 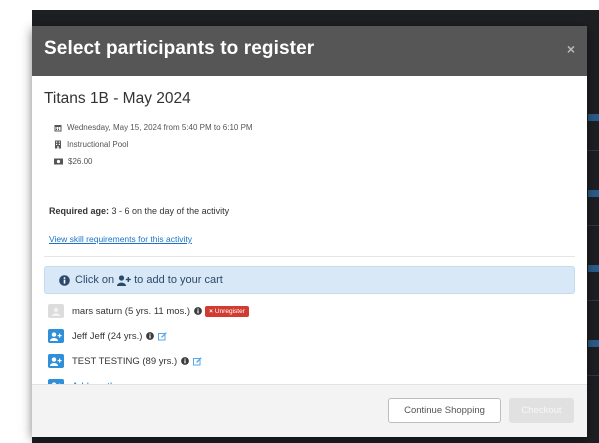 I want to click on banner-suffix: to add to your cart, so click(x=178, y=280).